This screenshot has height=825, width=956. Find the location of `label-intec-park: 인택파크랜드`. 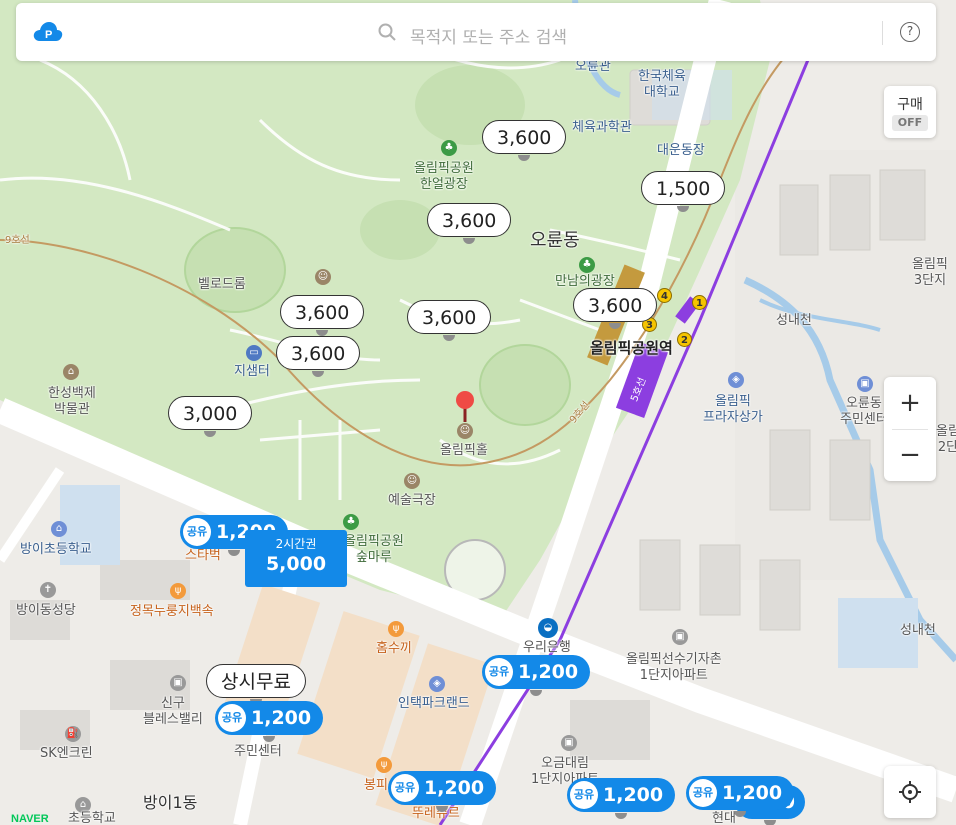

label-intec-park: 인택파크랜드 is located at coordinates (434, 703).